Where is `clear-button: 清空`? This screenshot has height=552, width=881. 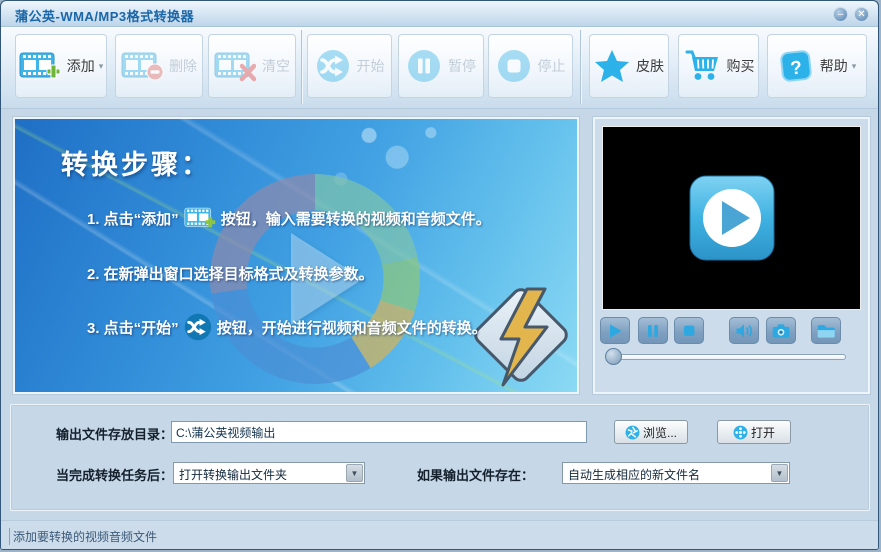
clear-button: 清空 is located at coordinates (252, 66).